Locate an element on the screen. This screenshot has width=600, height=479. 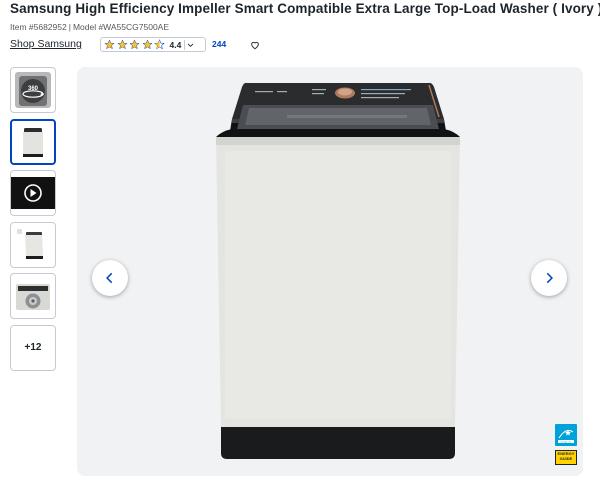
more-images-count: +12 is located at coordinates (33, 347).